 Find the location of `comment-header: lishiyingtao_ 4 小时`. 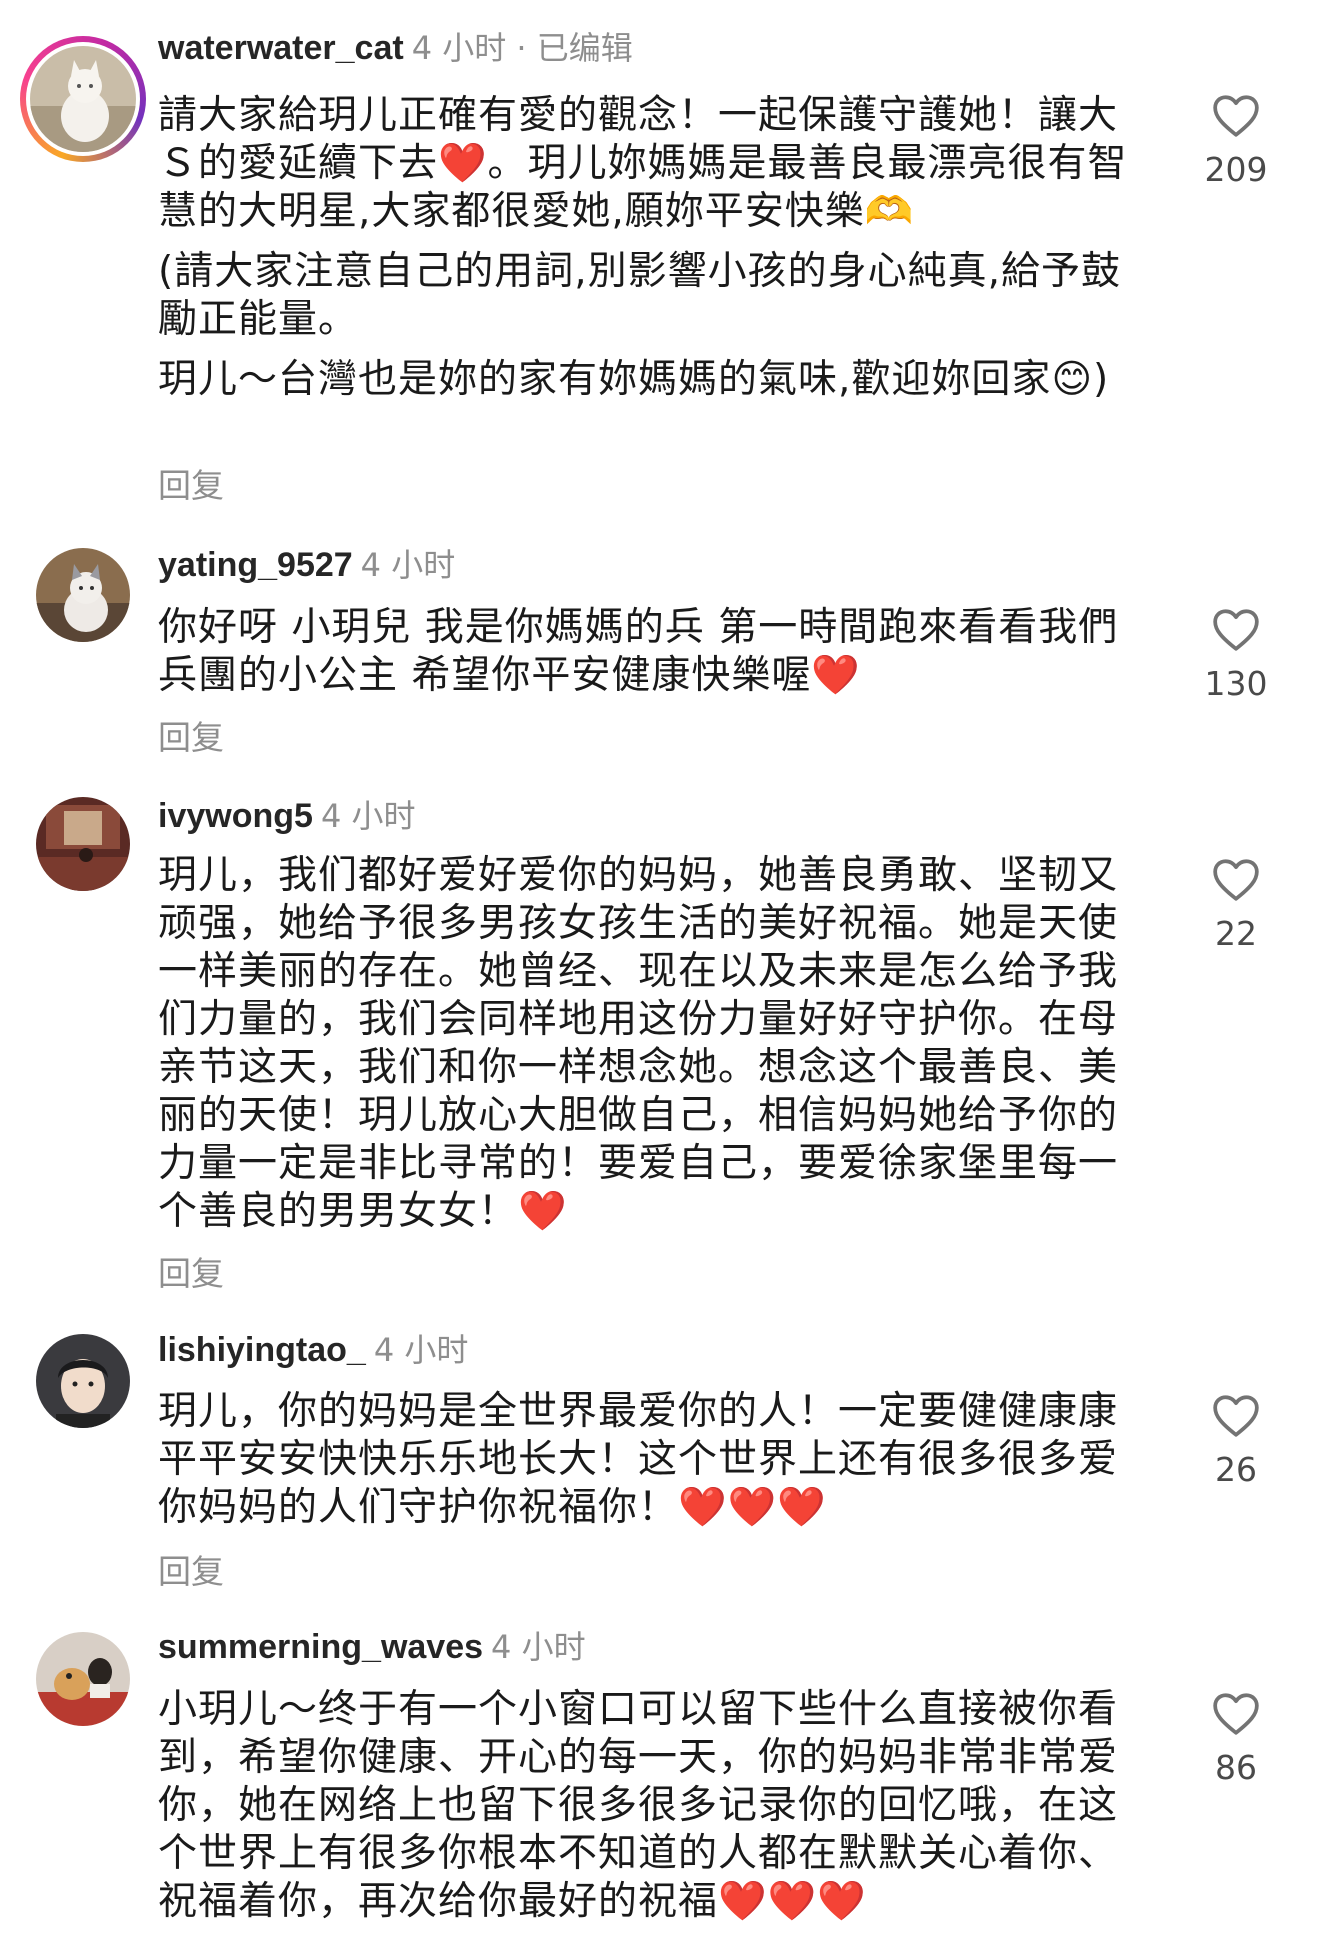

comment-header: lishiyingtao_ 4 小时 is located at coordinates (313, 1350).